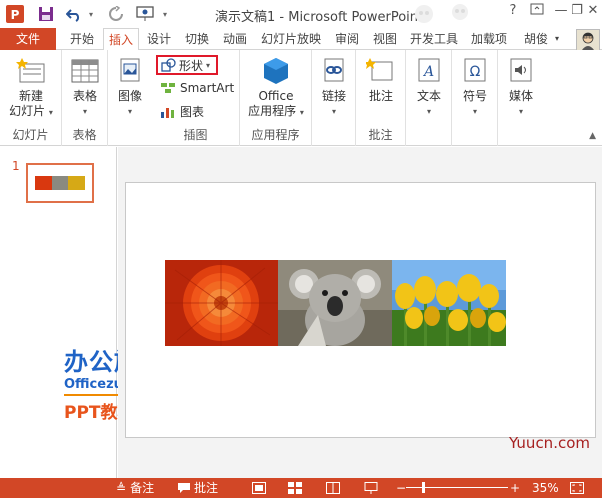 Image resolution: width=602 pixels, height=498 pixels. Describe the element at coordinates (537, 13) in the screenshot. I see `ribbon-display-icon` at that location.